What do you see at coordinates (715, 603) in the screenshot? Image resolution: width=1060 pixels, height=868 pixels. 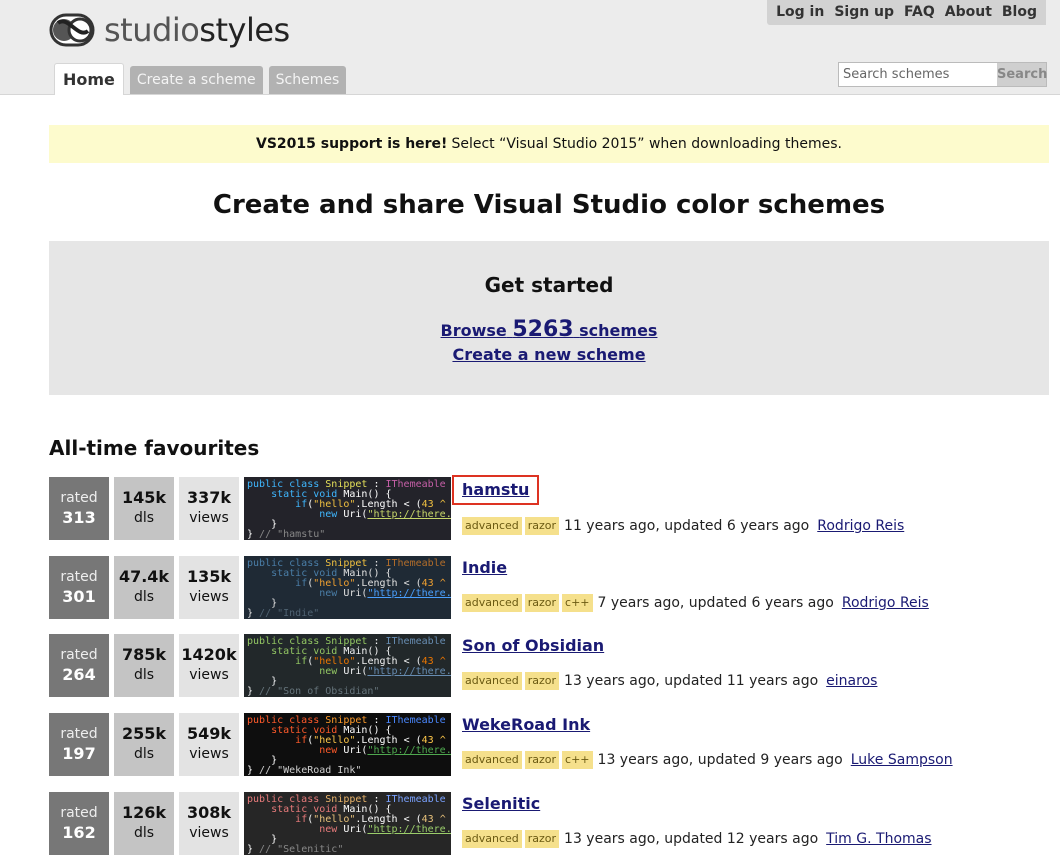 I see `scheme-time: 7 years ago, updated 6 years ago` at bounding box center [715, 603].